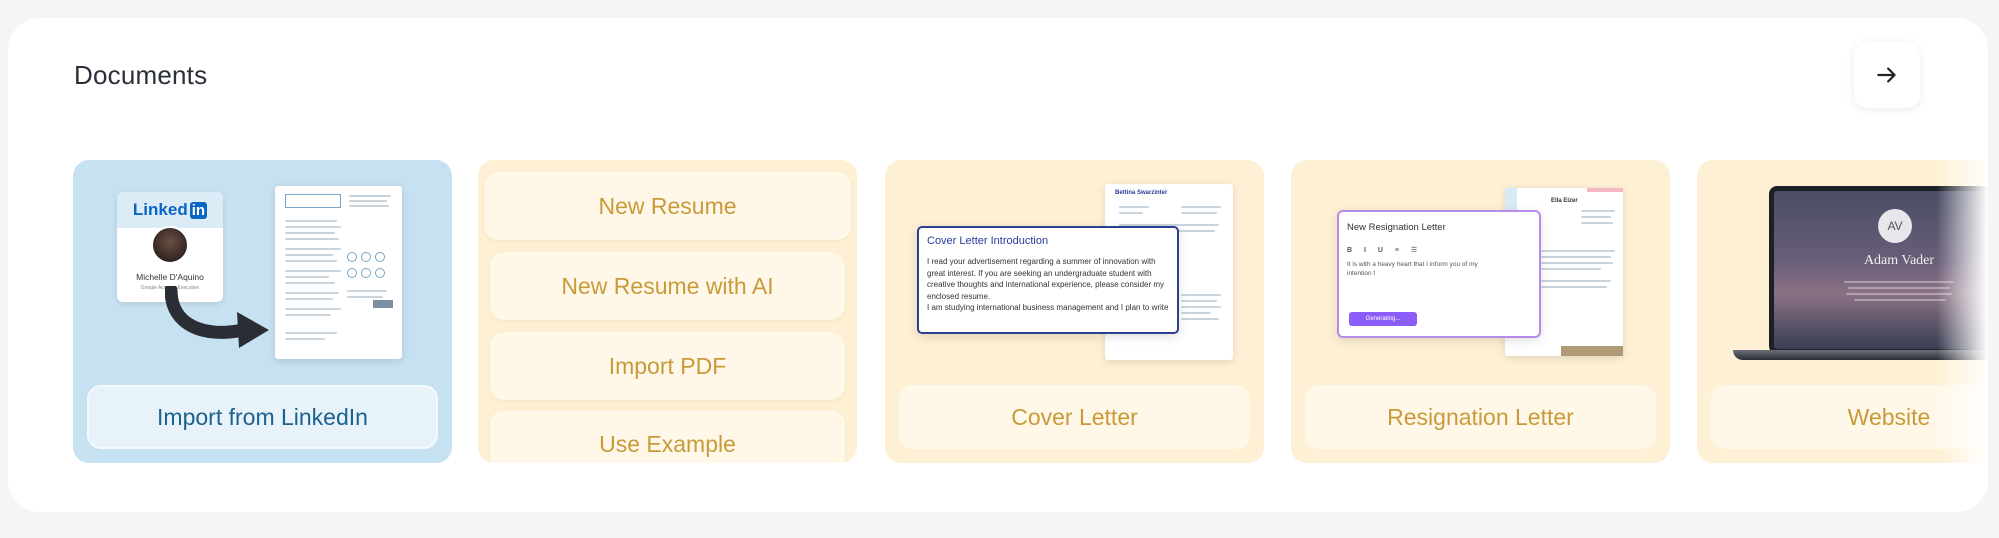 The height and width of the screenshot is (538, 1999). I want to click on use-example-button: Use Example, so click(667, 436).